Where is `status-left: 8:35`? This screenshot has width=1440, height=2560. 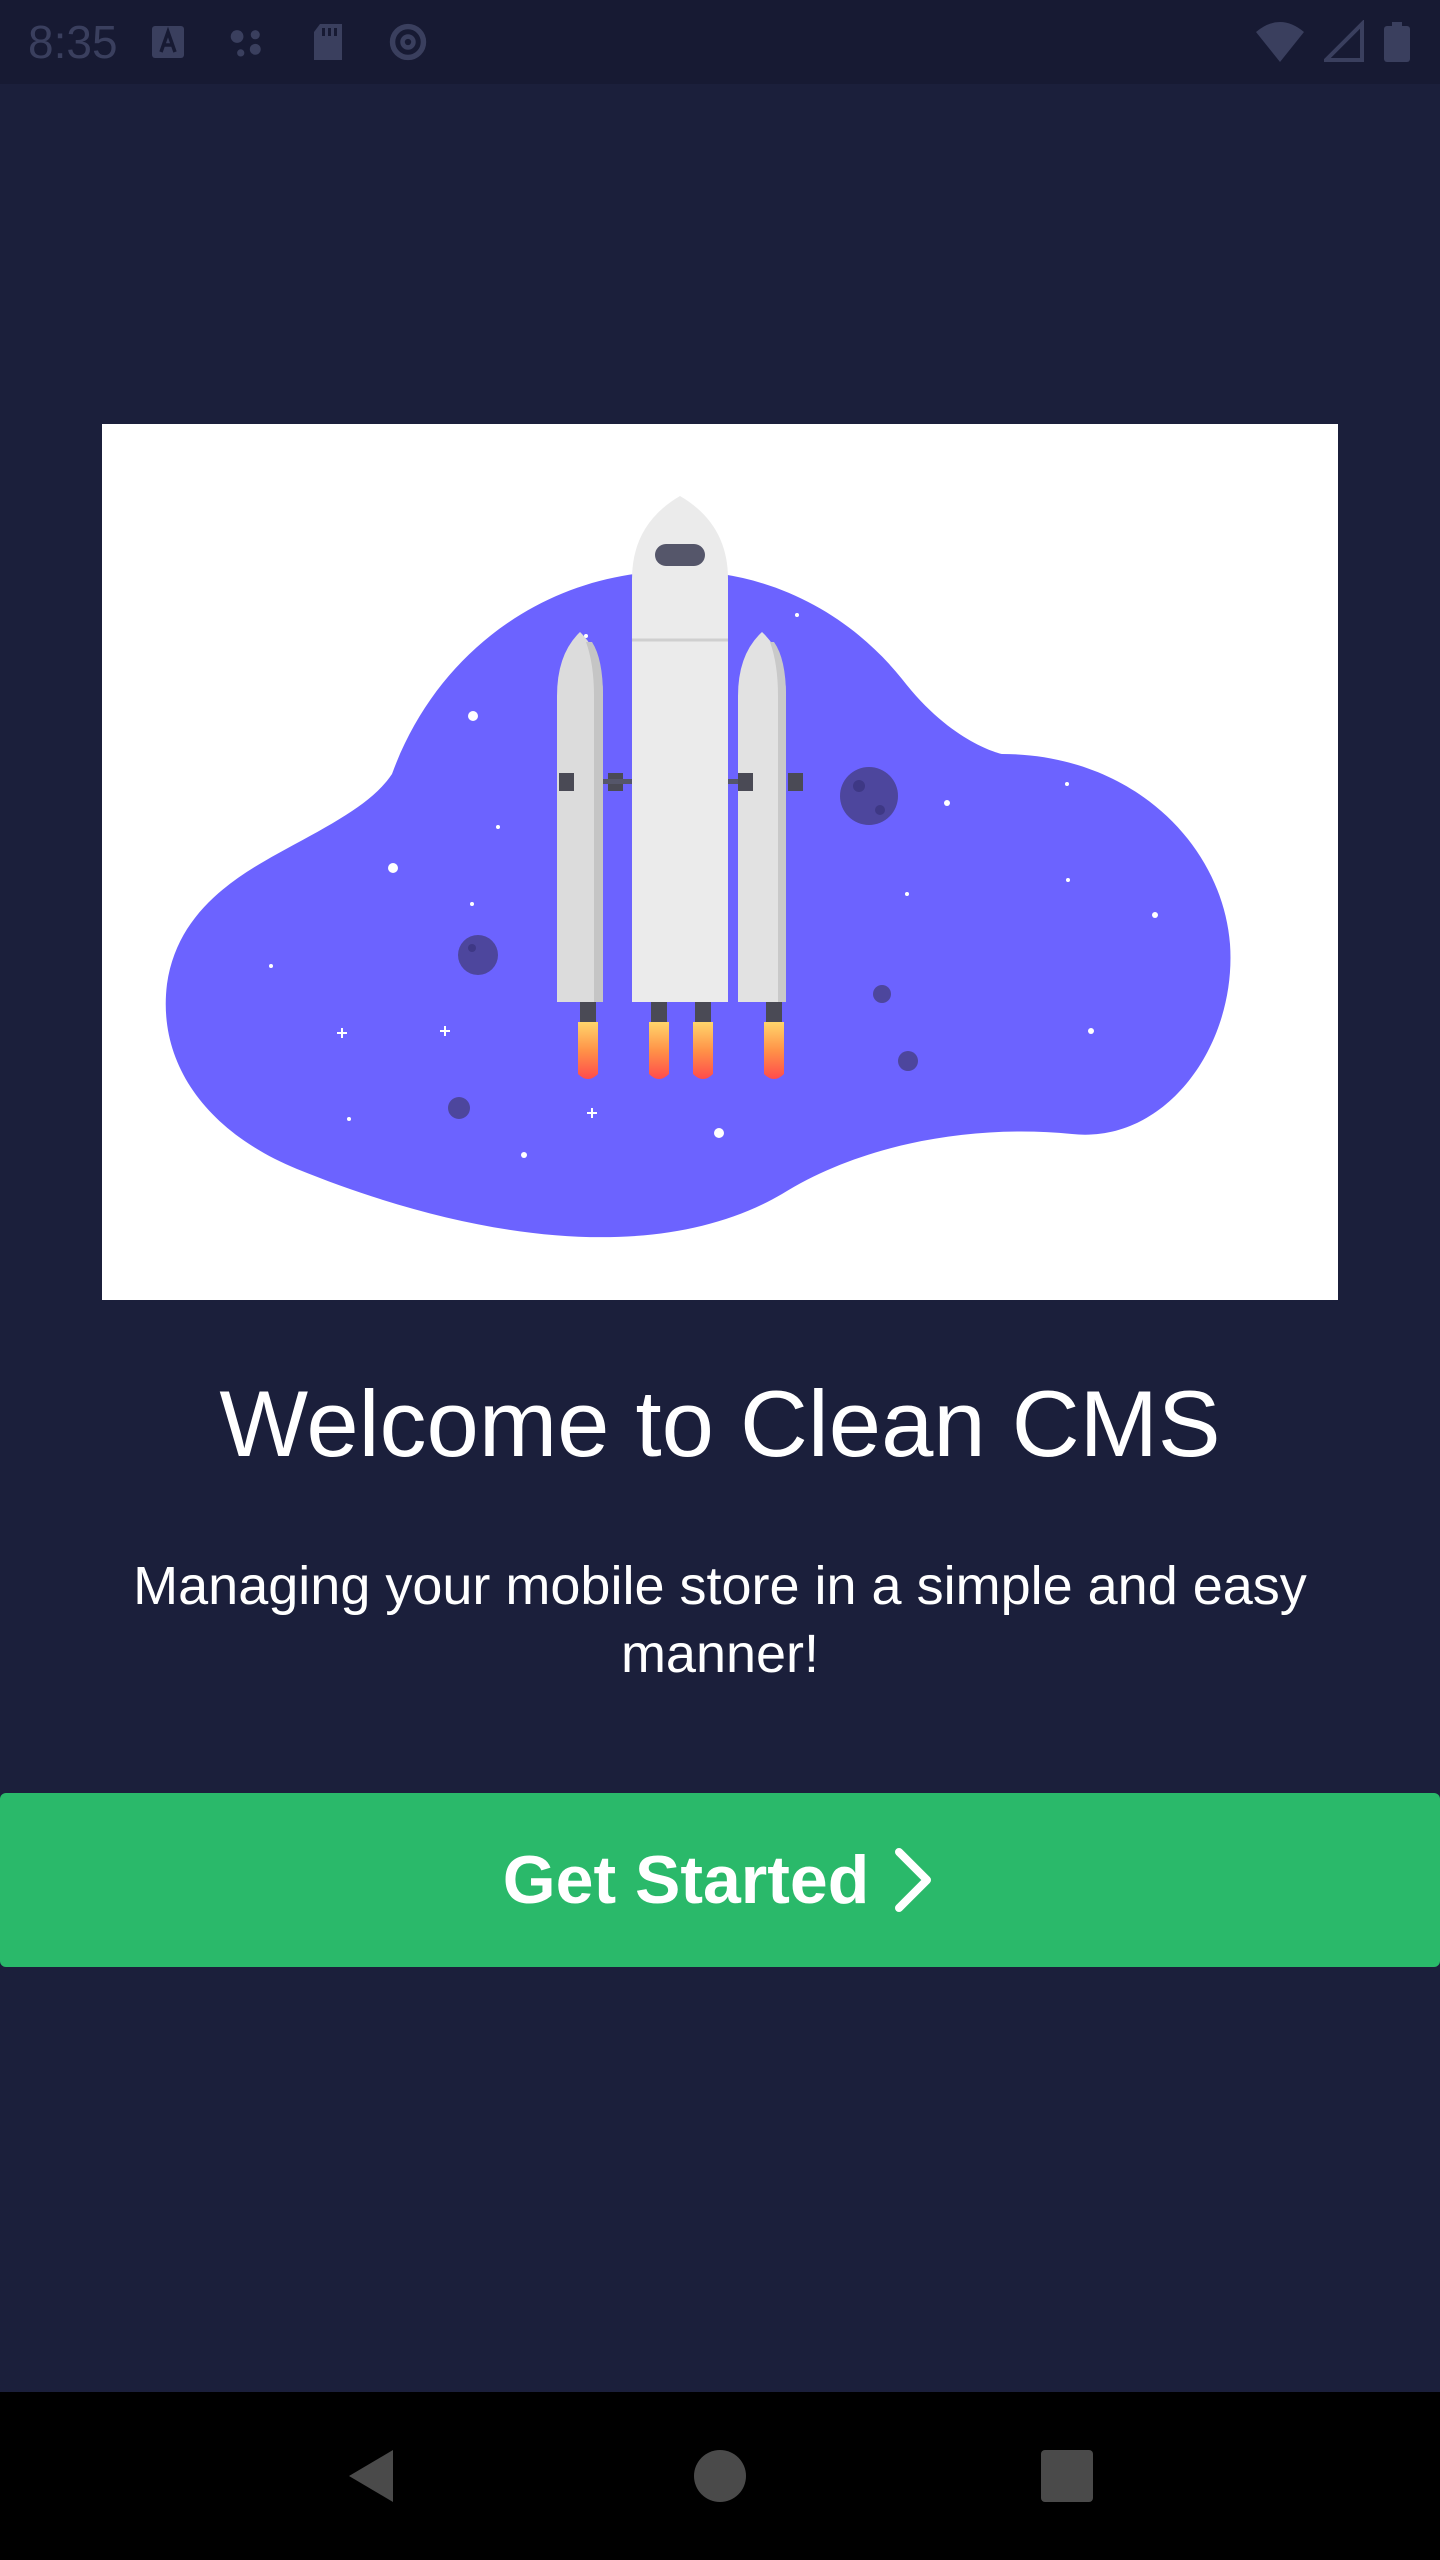 status-left: 8:35 is located at coordinates (228, 42).